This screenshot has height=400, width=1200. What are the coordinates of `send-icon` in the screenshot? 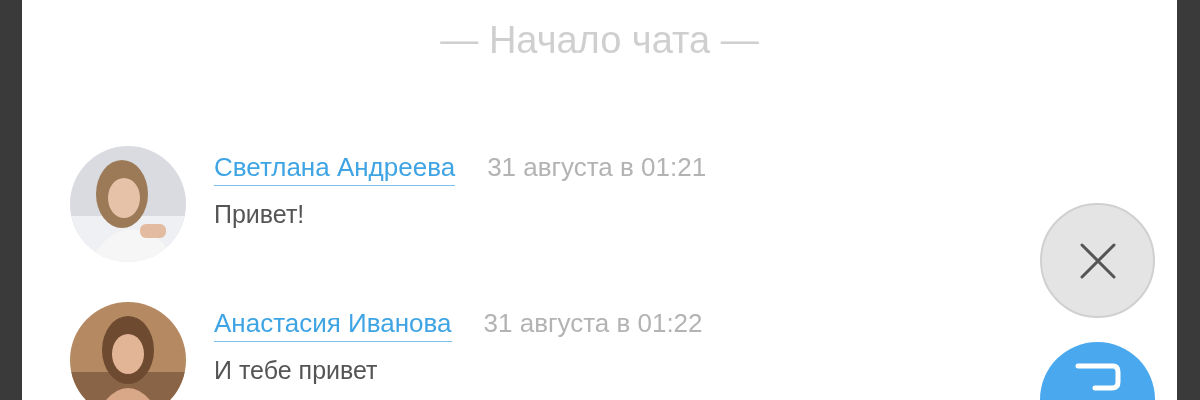 It's located at (1097, 377).